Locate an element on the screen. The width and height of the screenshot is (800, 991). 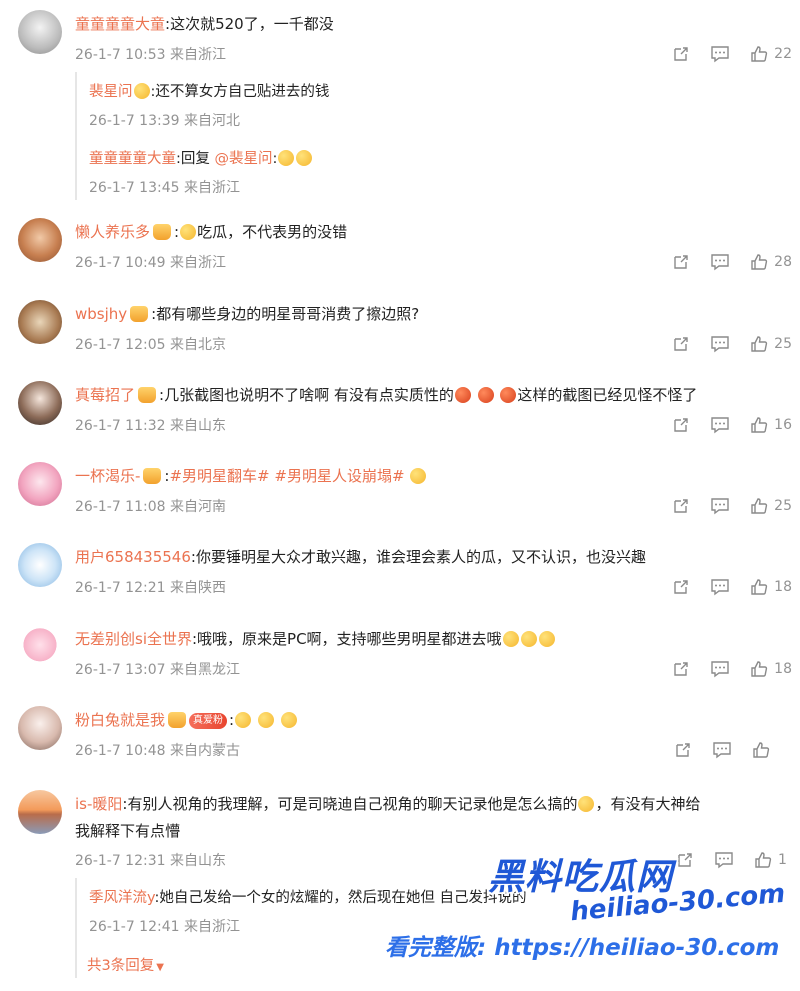
reply-prefix: :回复 is located at coordinates (193, 159).